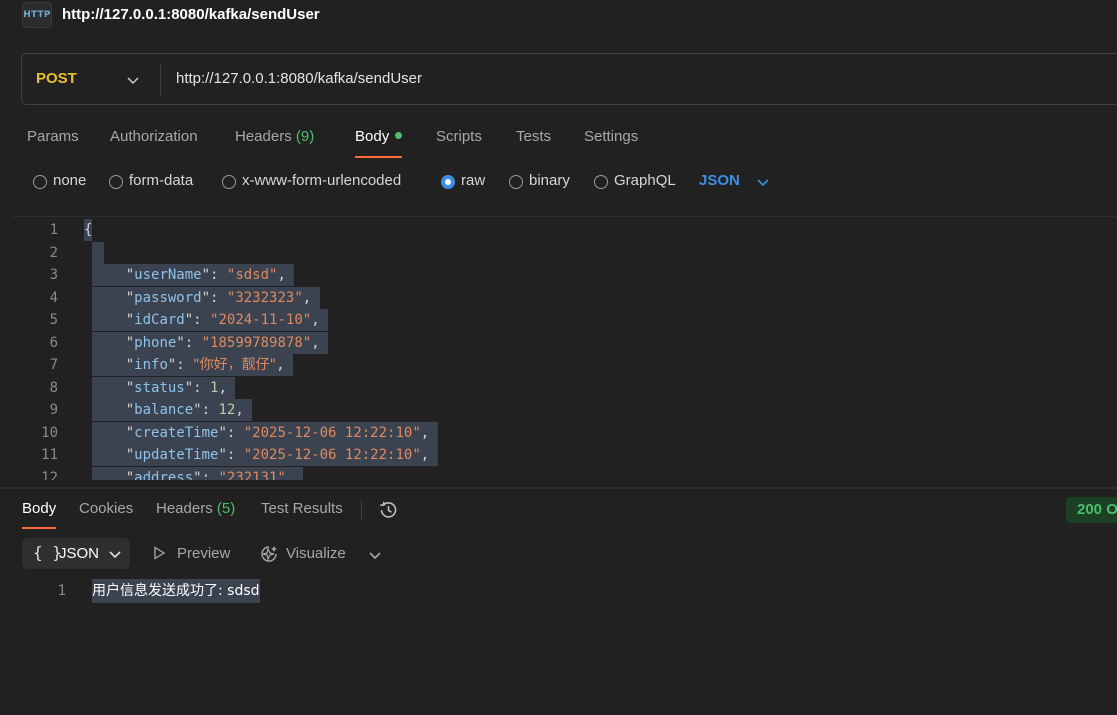  What do you see at coordinates (316, 553) in the screenshot?
I see `visualize-label: Visualize` at bounding box center [316, 553].